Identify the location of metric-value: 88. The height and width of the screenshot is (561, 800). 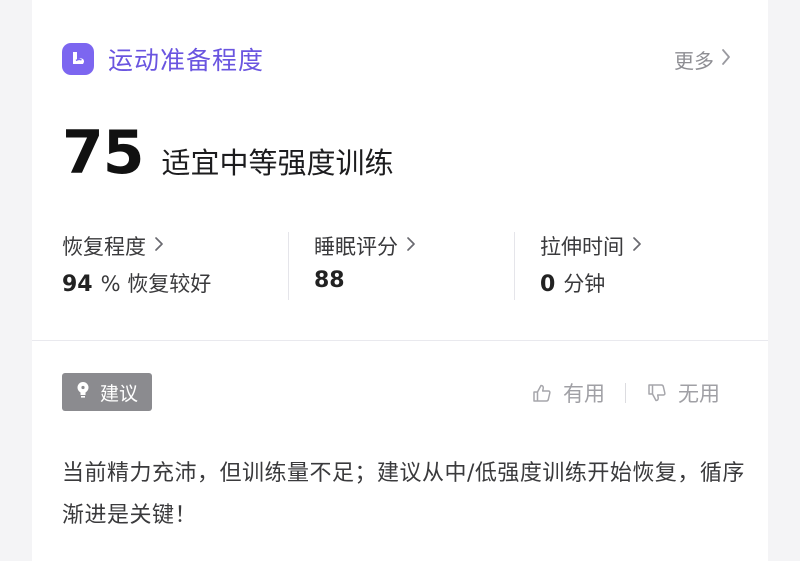
(329, 280).